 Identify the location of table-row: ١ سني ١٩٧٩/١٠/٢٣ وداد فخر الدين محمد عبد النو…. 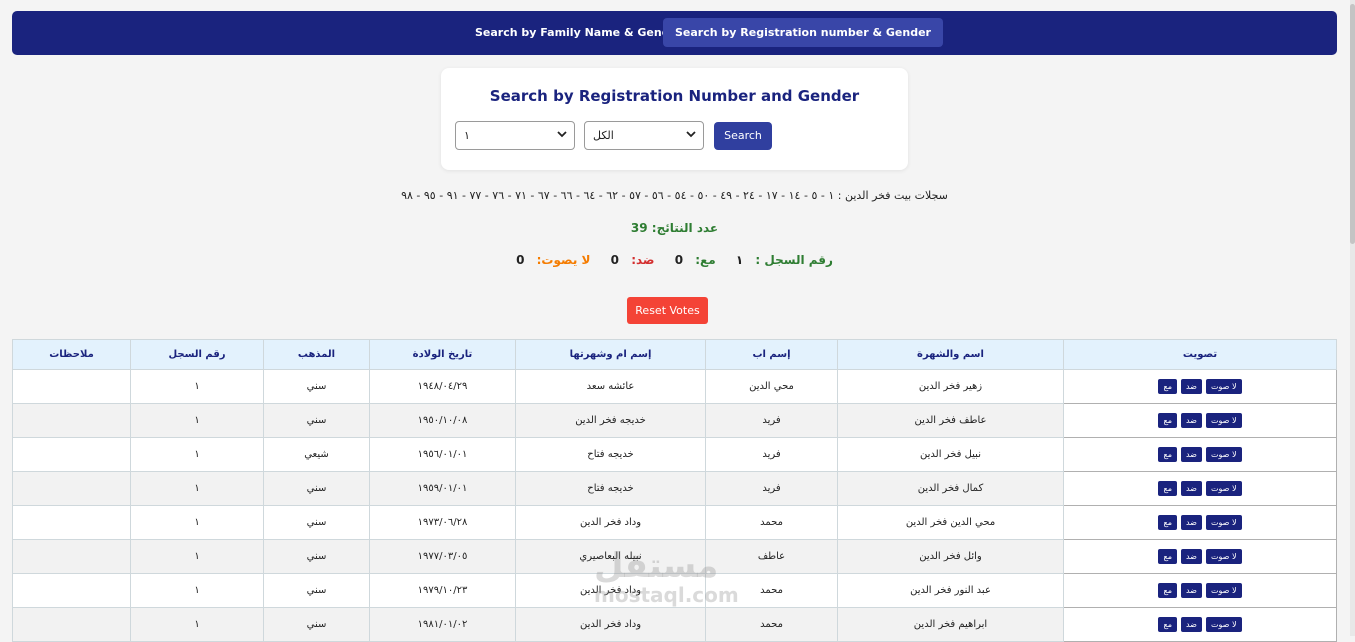
(674, 590).